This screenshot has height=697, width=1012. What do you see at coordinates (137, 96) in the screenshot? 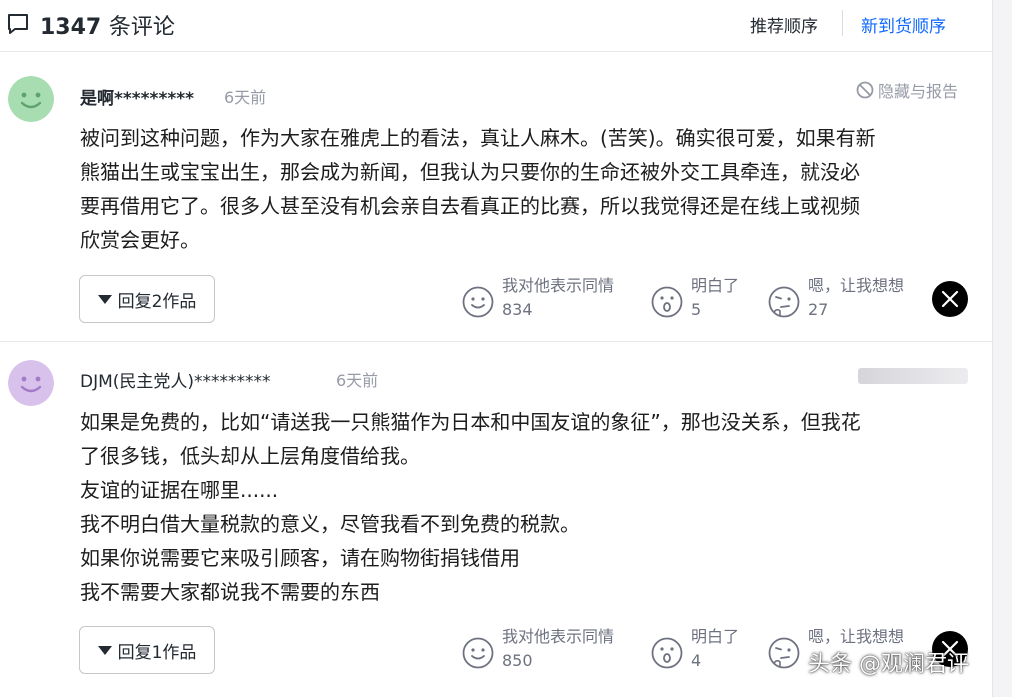
I see `comment-username: 是啊*********` at bounding box center [137, 96].